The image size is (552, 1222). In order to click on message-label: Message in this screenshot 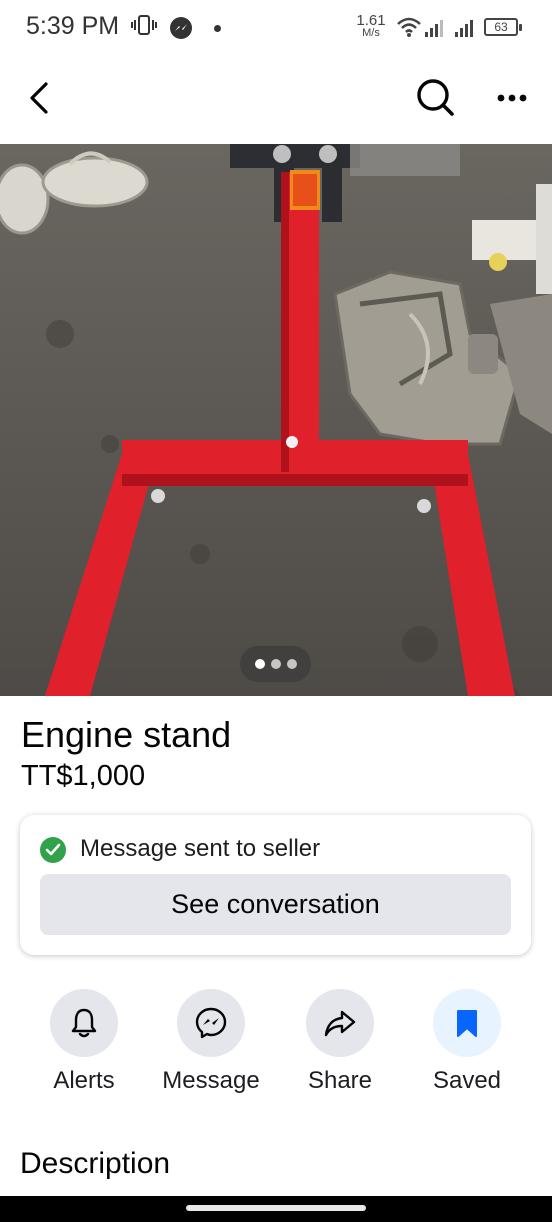, I will do `click(211, 1080)`.